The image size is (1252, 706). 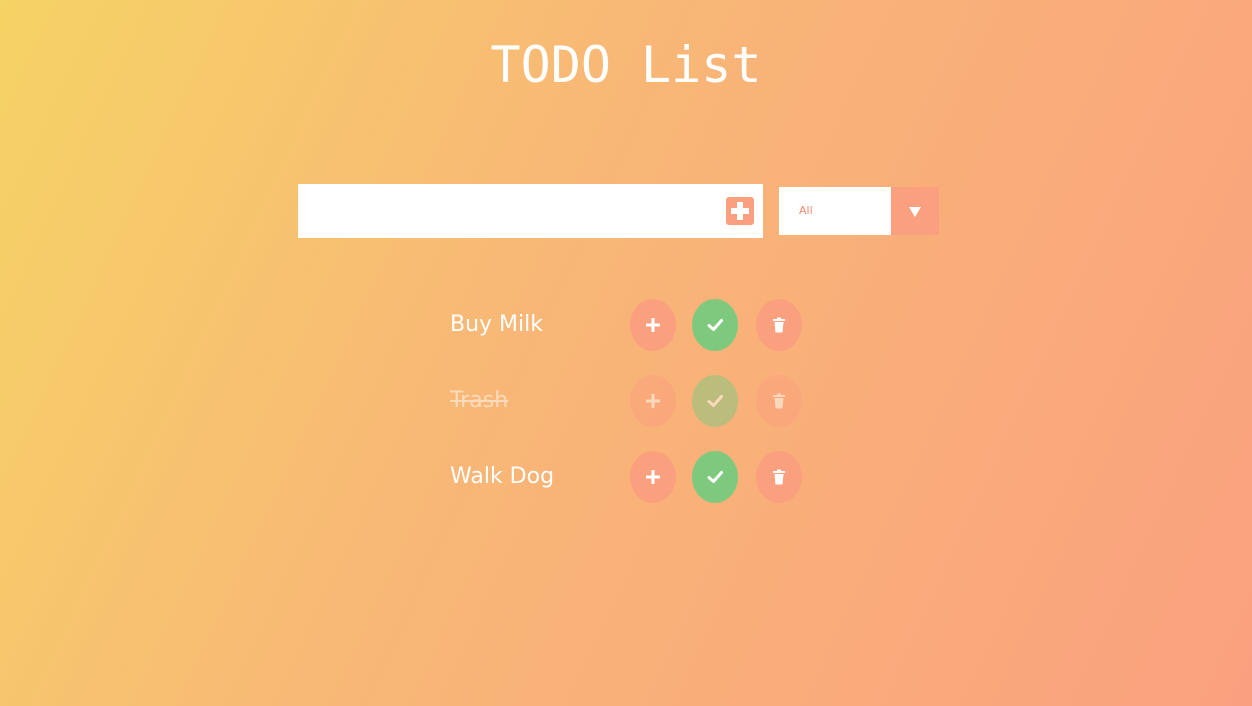 What do you see at coordinates (806, 210) in the screenshot?
I see `filter-selected-value: All` at bounding box center [806, 210].